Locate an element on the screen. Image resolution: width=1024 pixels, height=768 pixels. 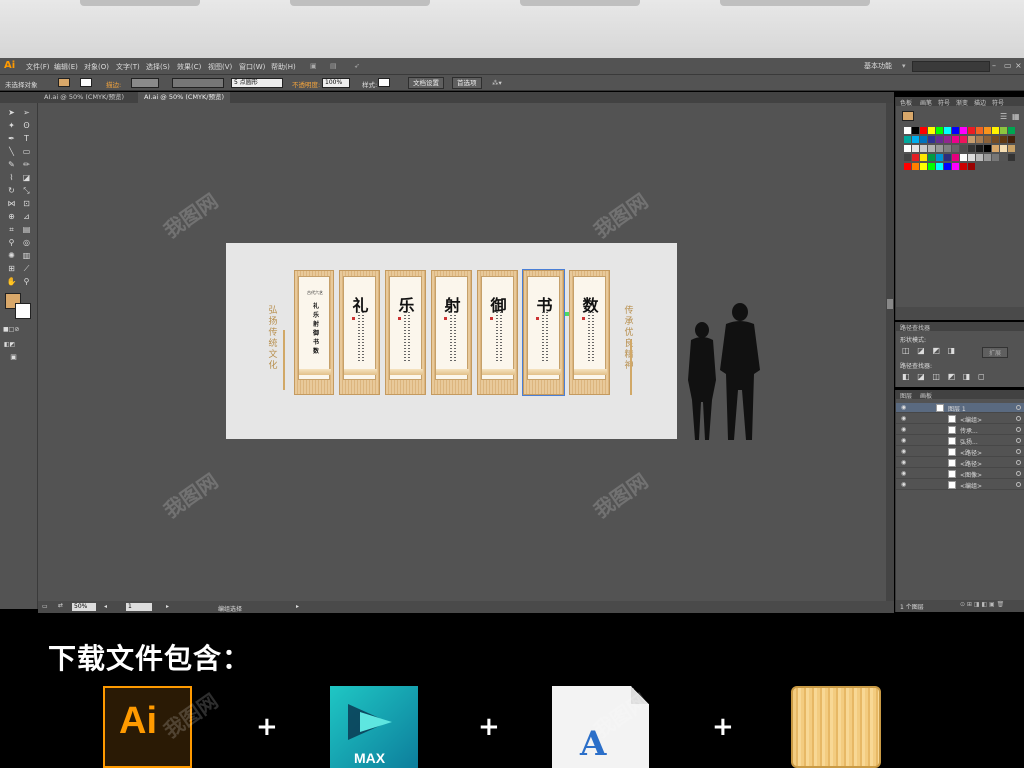
stroke-swatch is located at coordinates (86, 82).